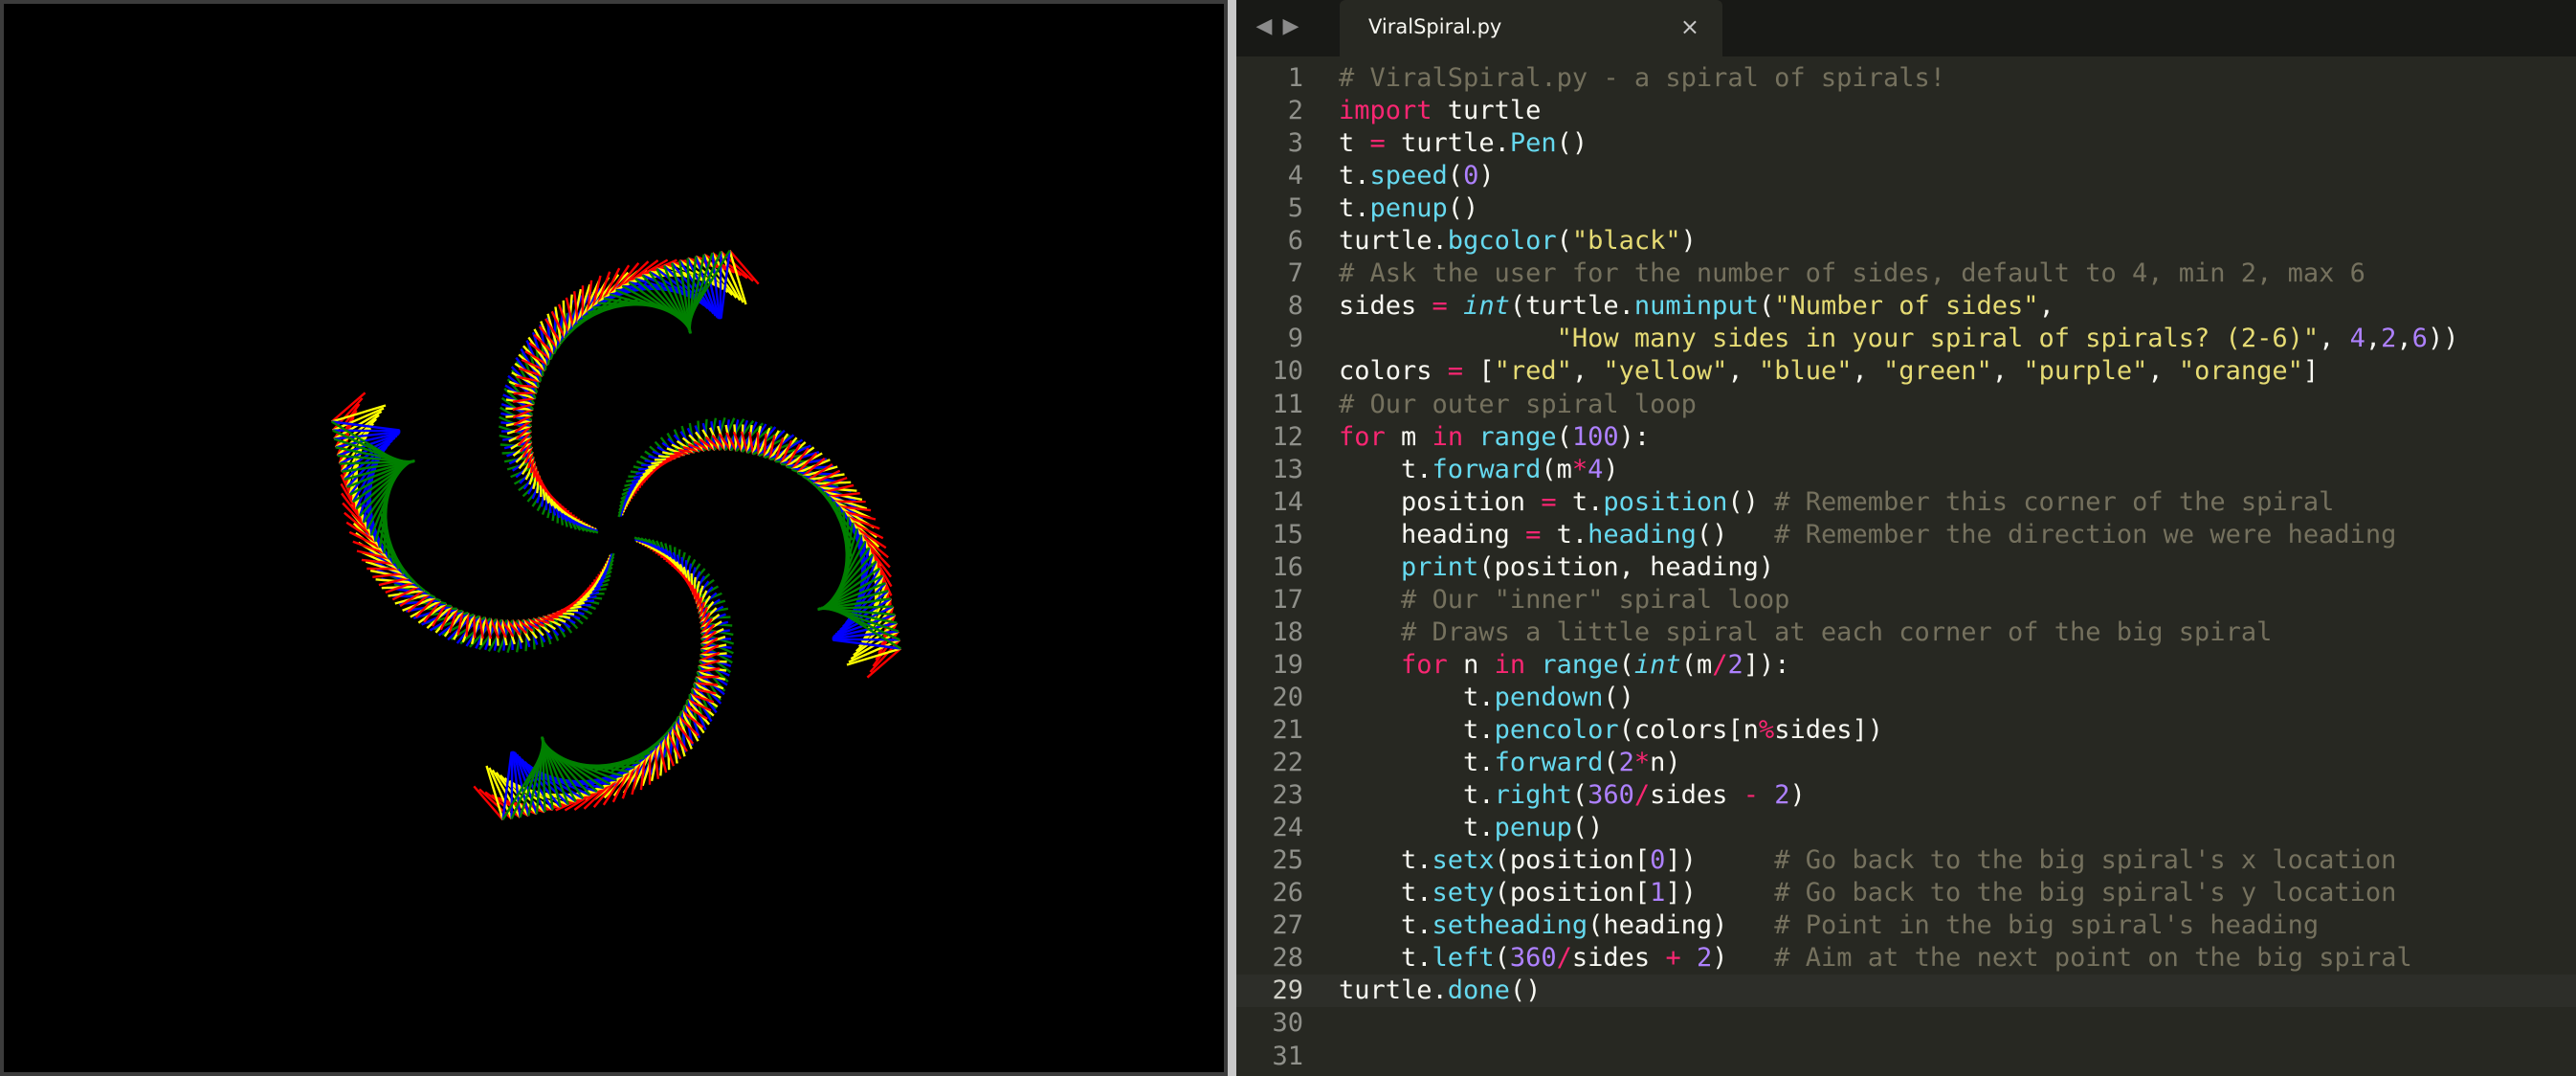  Describe the element at coordinates (1518, 241) in the screenshot. I see `code-text: turtle.bgcolor("black")` at that location.